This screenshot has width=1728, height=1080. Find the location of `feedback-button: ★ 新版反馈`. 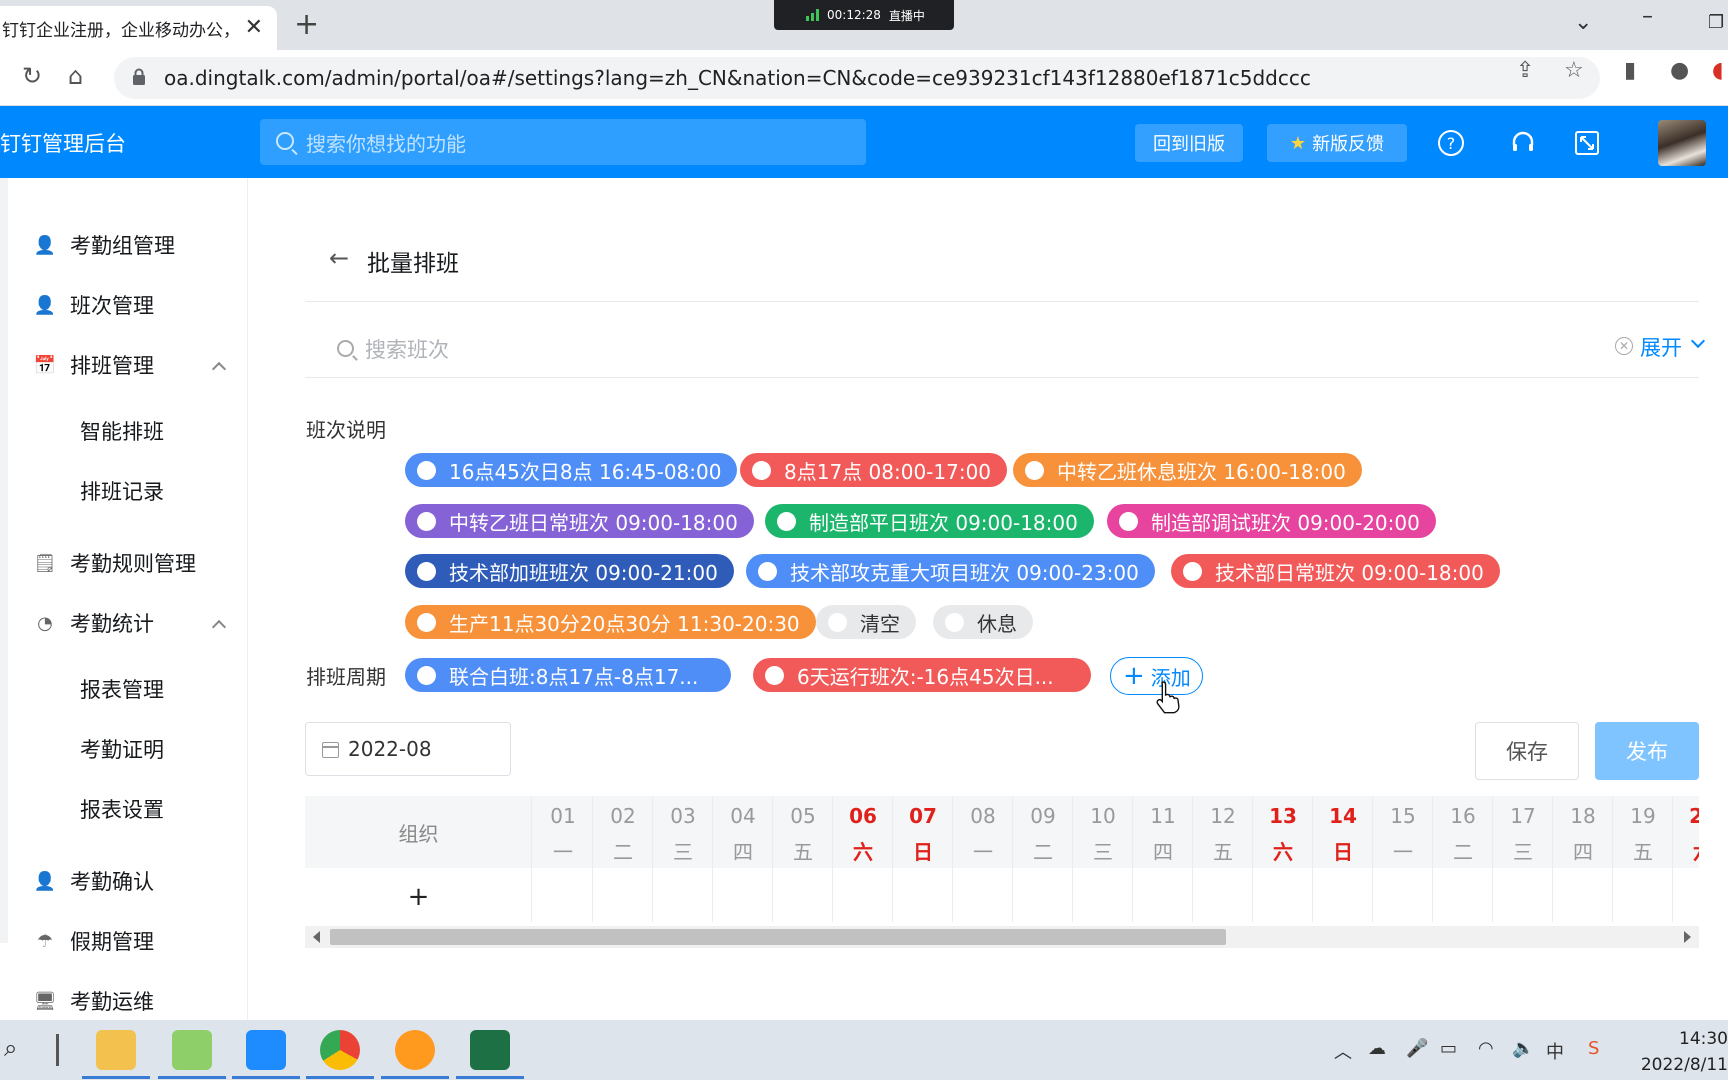

feedback-button: ★ 新版反馈 is located at coordinates (1337, 143).